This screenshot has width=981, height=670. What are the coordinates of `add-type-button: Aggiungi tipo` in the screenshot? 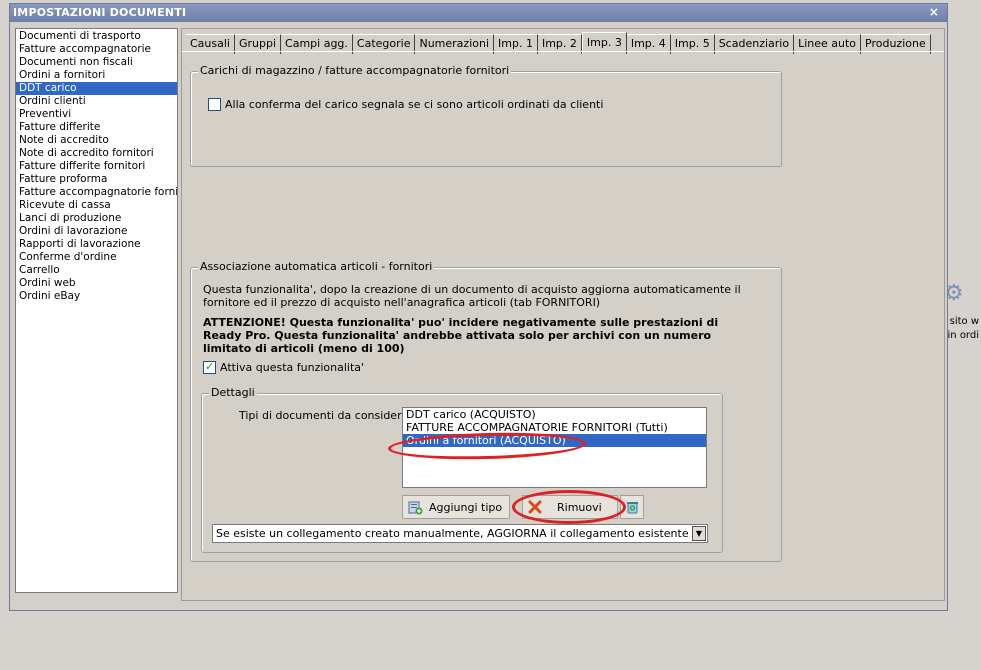 It's located at (456, 507).